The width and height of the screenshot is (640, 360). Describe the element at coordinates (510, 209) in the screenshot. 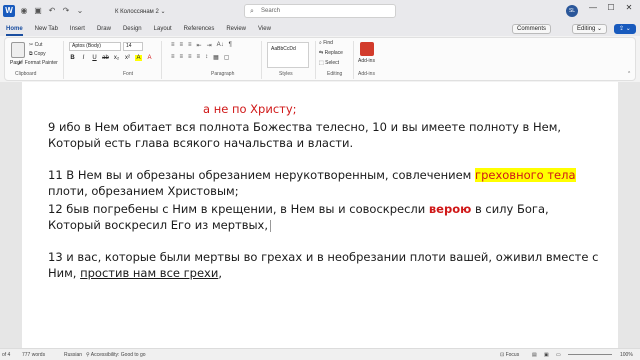

I see `doc-line-5-text-c: в силу Бога,` at that location.